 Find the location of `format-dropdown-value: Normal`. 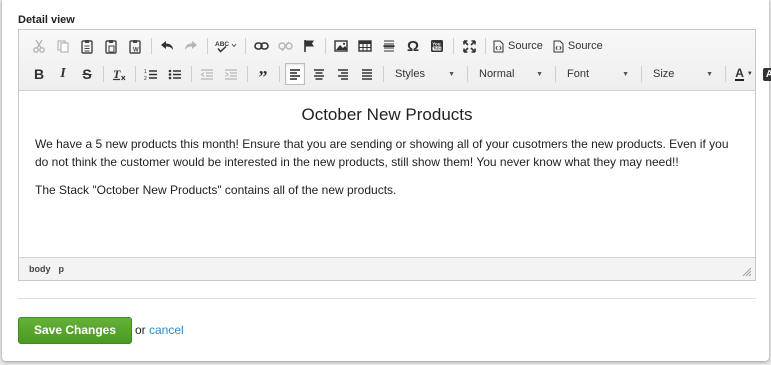

format-dropdown-value: Normal is located at coordinates (497, 74).